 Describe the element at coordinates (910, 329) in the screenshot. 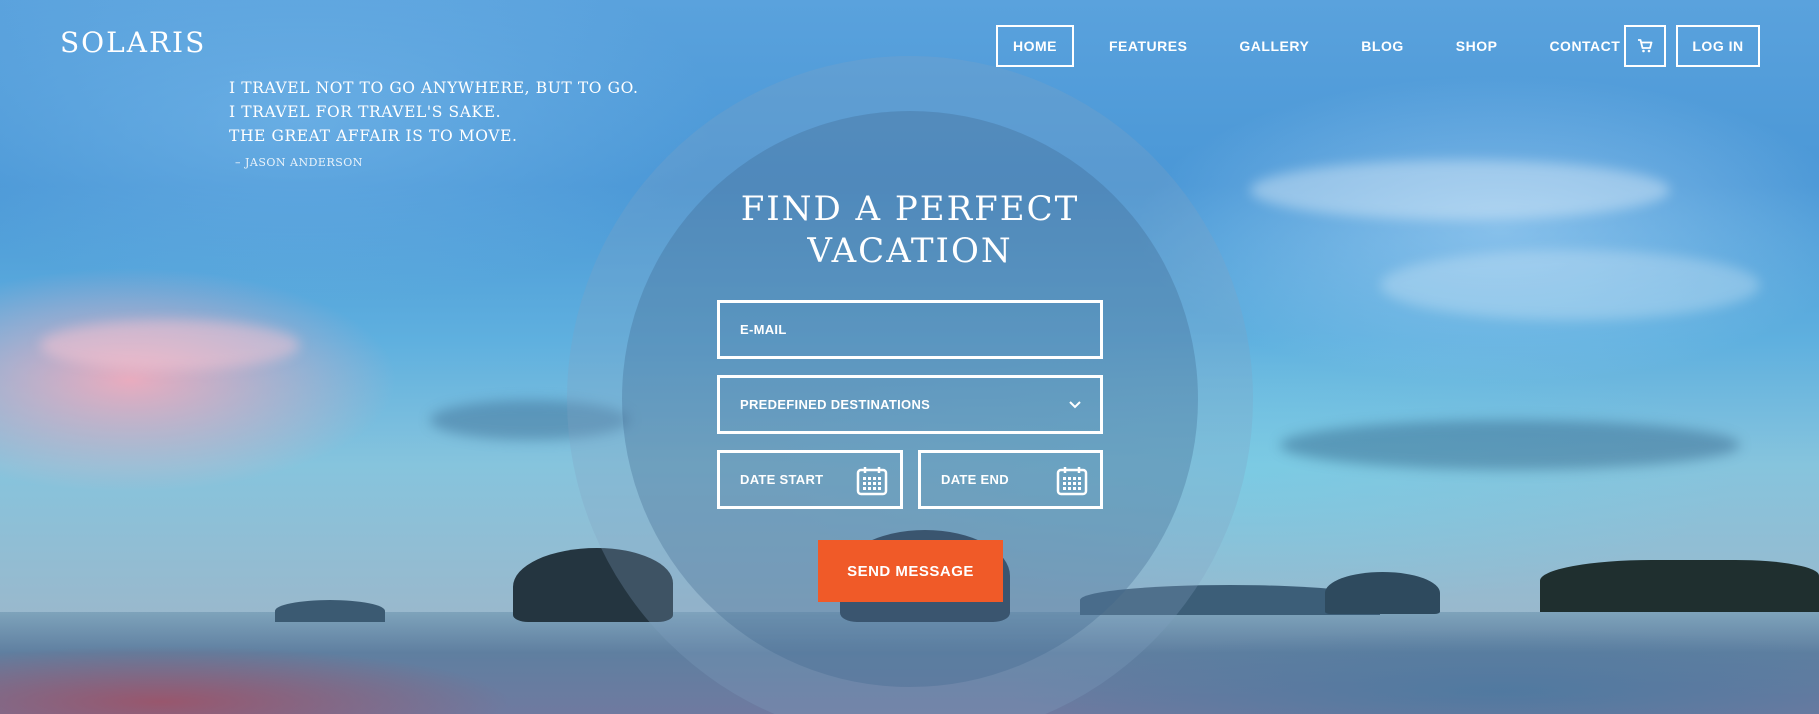

I see `email-field: E-MAIL` at that location.